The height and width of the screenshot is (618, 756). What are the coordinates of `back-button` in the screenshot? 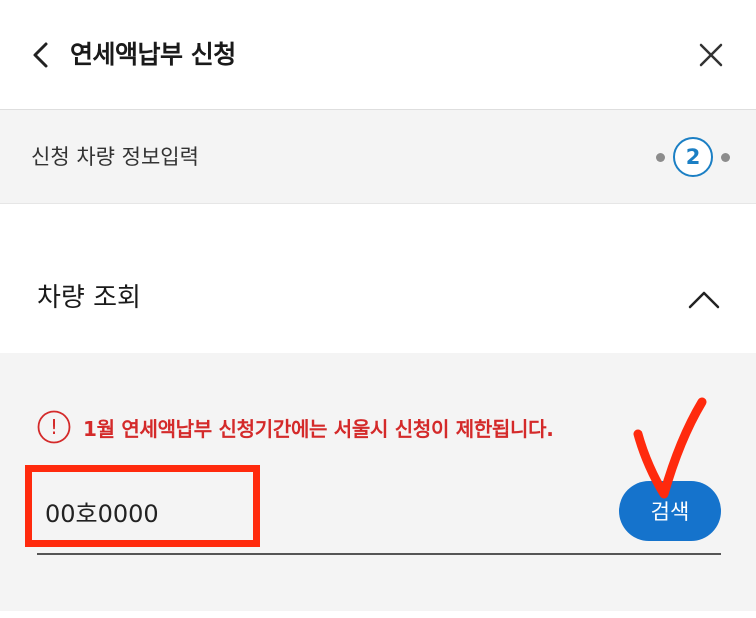 It's located at (43, 55).